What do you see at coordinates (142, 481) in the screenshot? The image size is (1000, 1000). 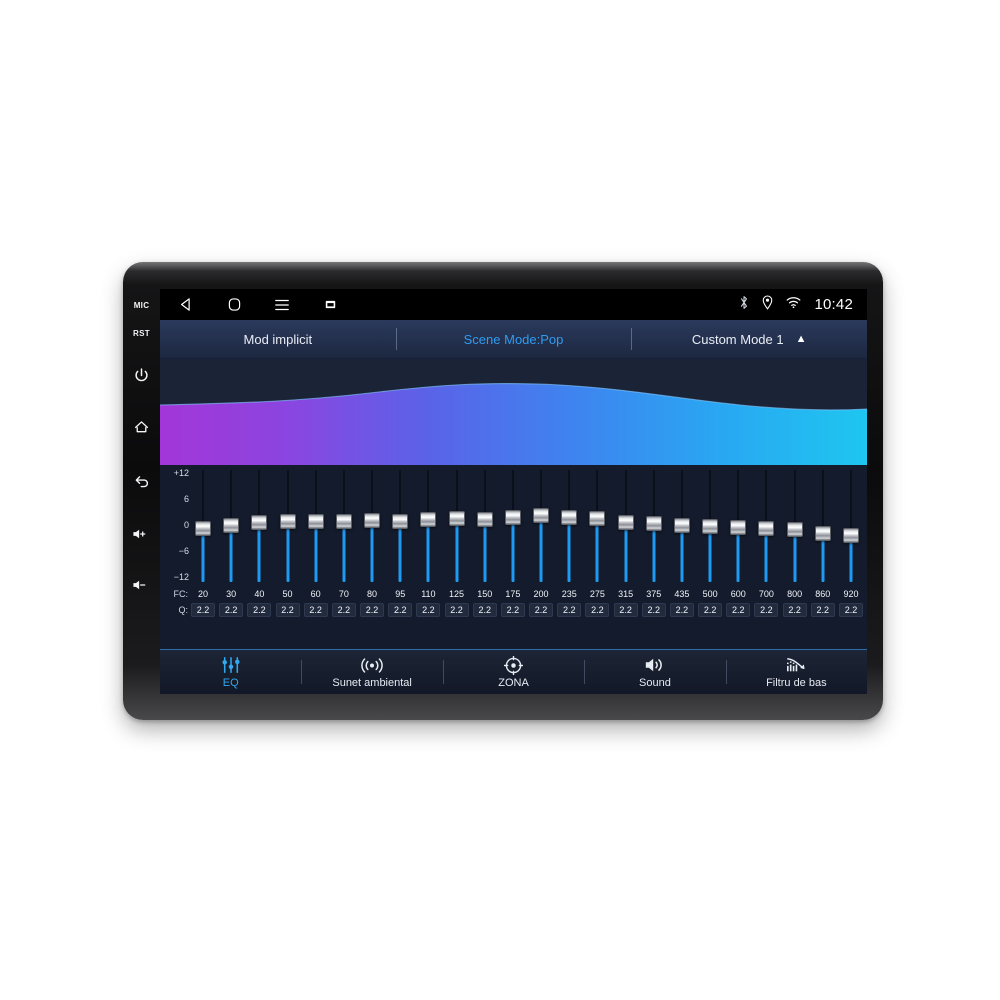 I see `back-key` at bounding box center [142, 481].